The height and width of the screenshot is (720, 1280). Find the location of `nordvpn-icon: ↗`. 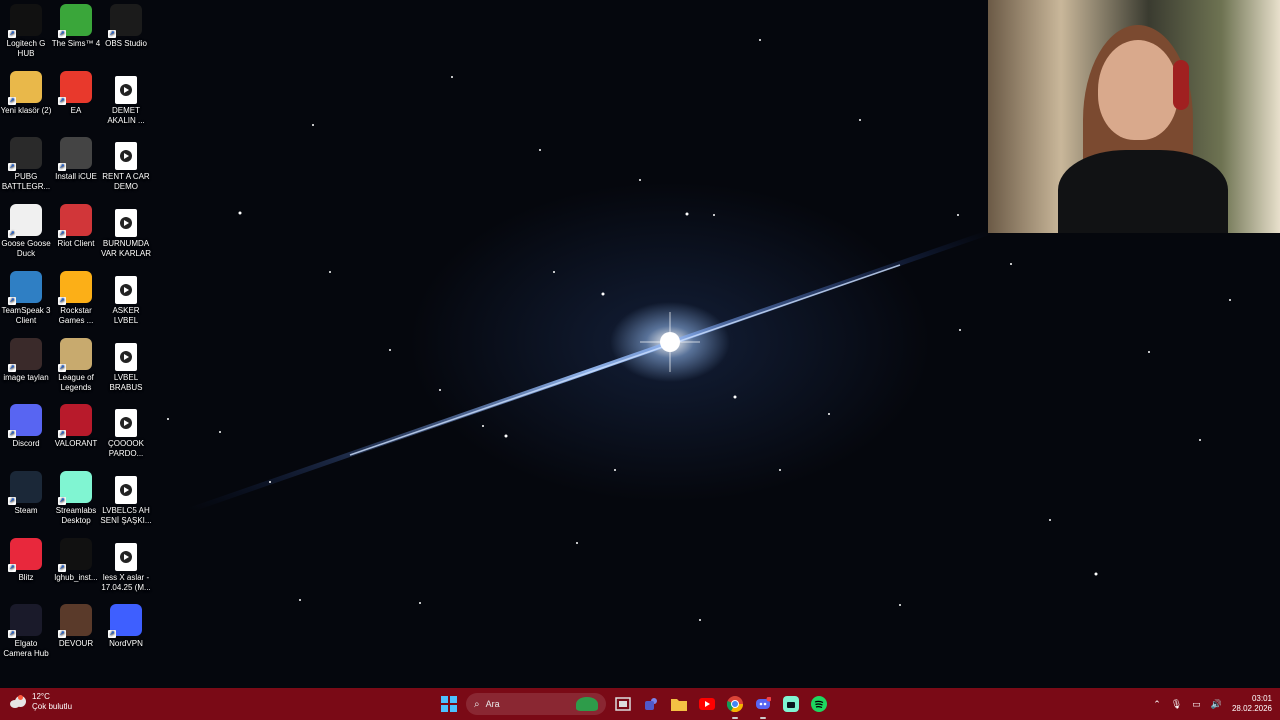

nordvpn-icon: ↗ is located at coordinates (125, 621).